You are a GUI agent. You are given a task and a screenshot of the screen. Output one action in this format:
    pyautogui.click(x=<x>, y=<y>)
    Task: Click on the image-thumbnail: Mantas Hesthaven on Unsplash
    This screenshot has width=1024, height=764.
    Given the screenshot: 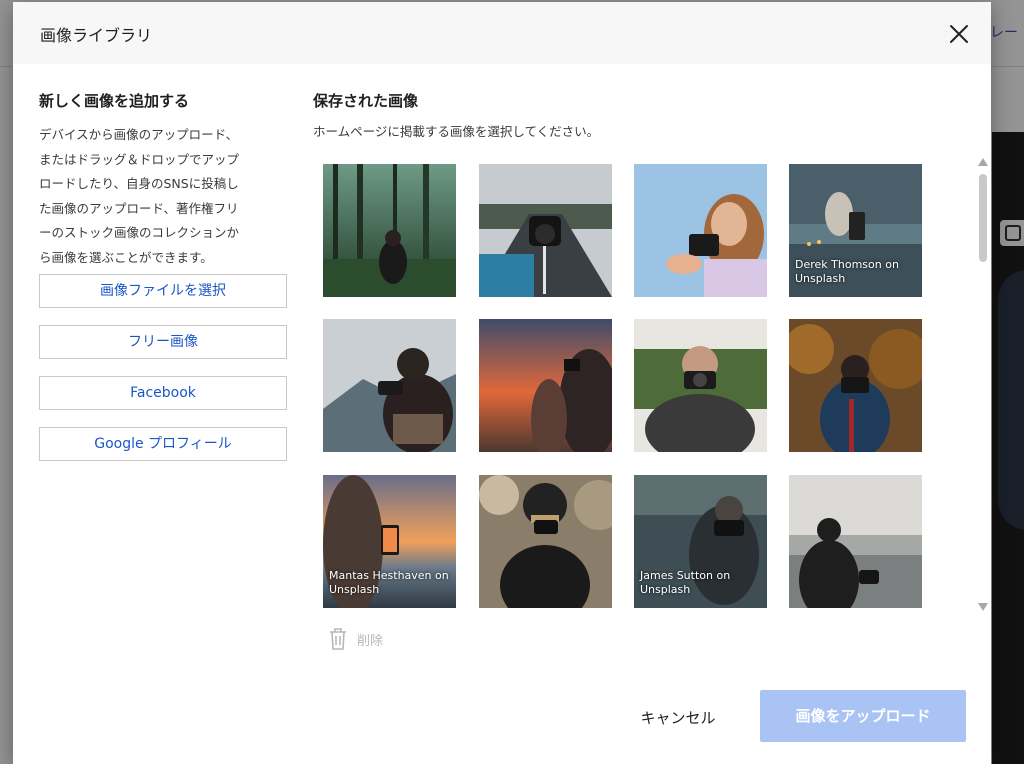 What is the action you would take?
    pyautogui.click(x=389, y=541)
    